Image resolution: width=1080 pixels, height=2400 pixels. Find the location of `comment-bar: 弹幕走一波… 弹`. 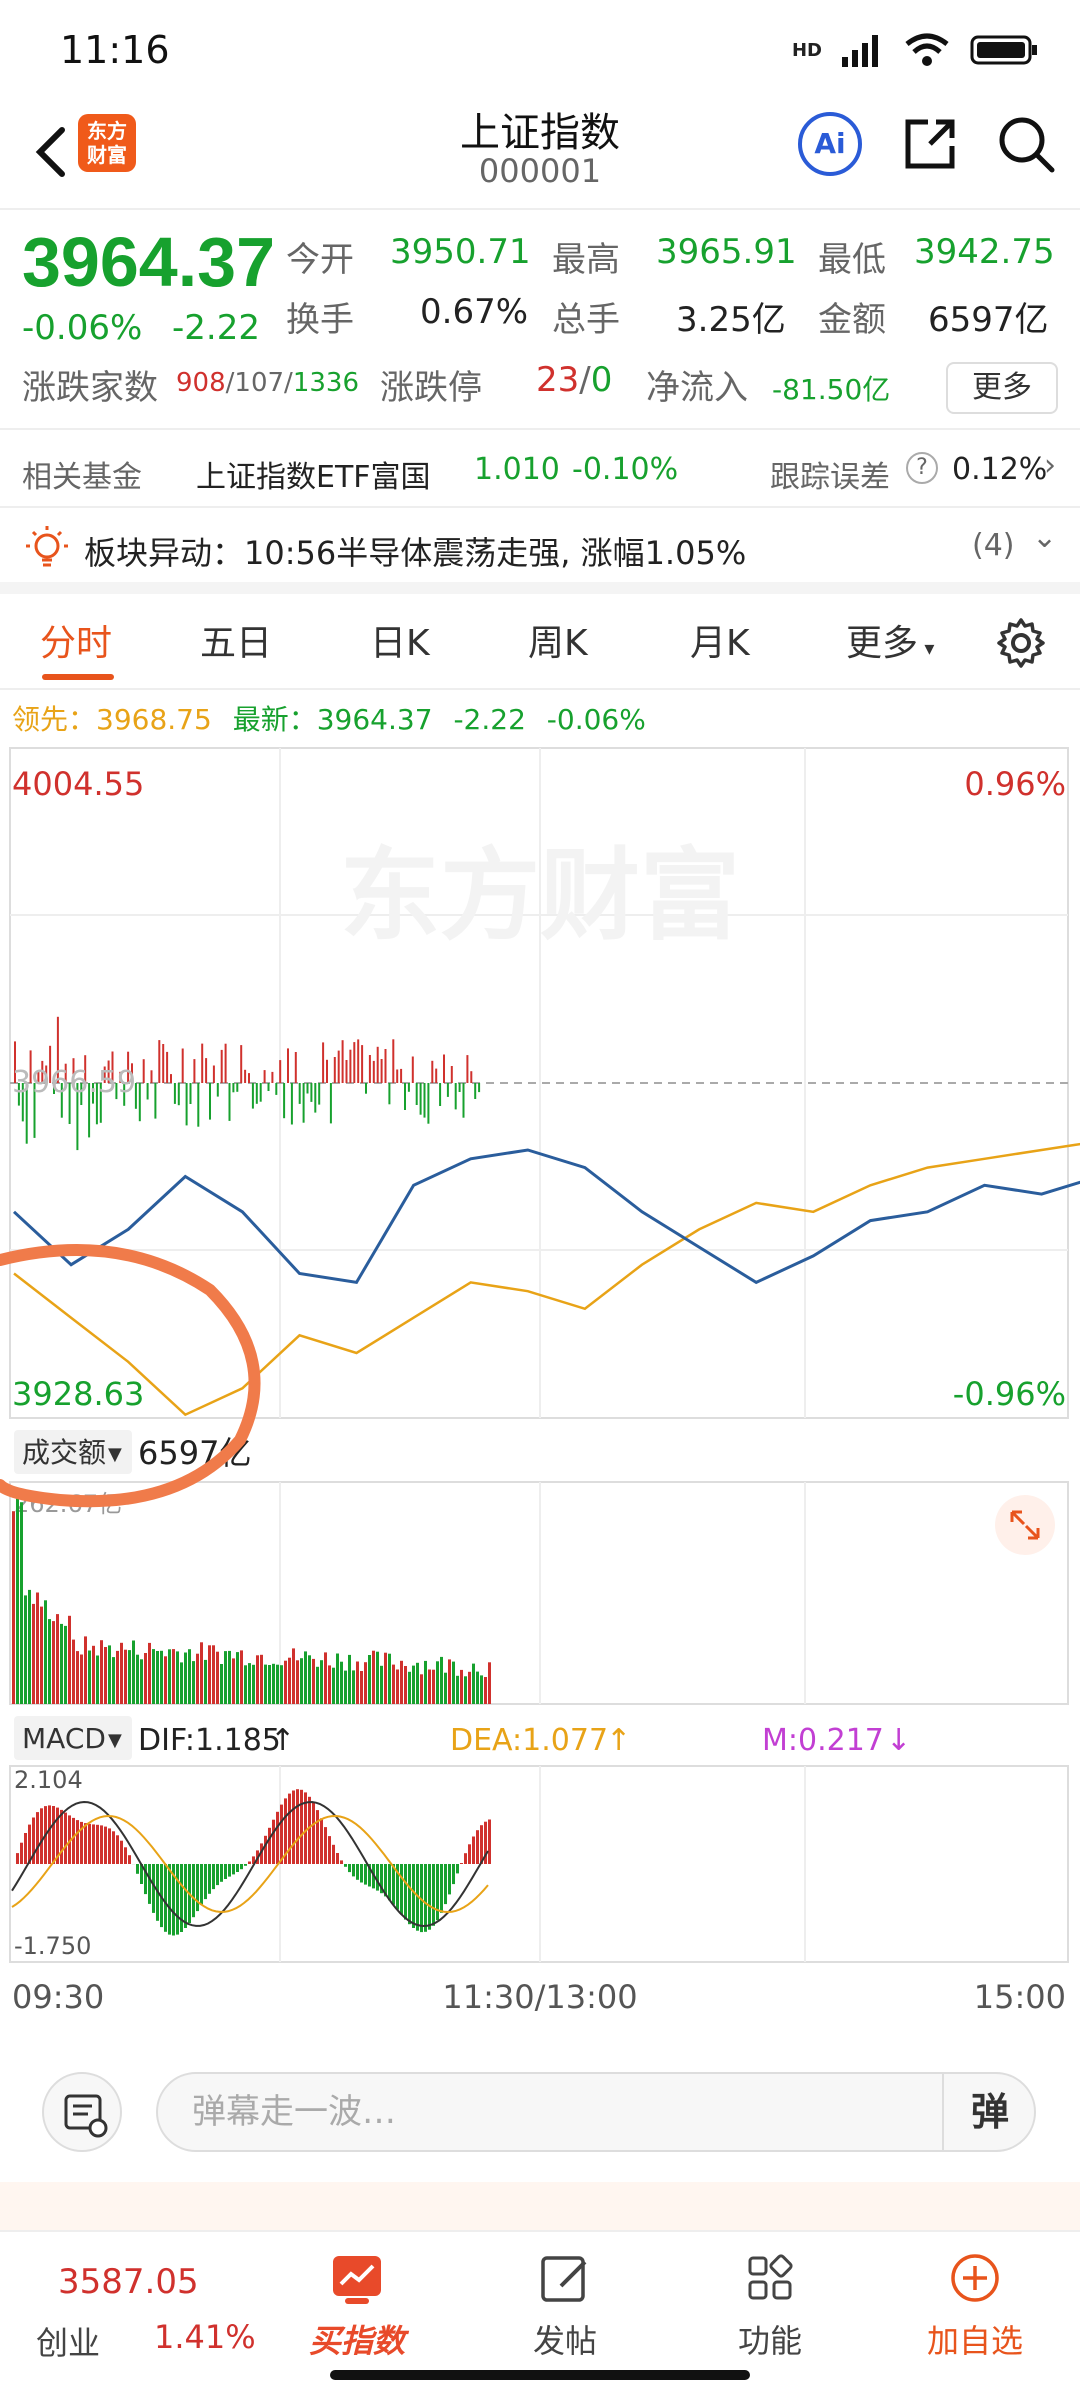

comment-bar: 弹幕走一波… 弹 is located at coordinates (540, 2110).